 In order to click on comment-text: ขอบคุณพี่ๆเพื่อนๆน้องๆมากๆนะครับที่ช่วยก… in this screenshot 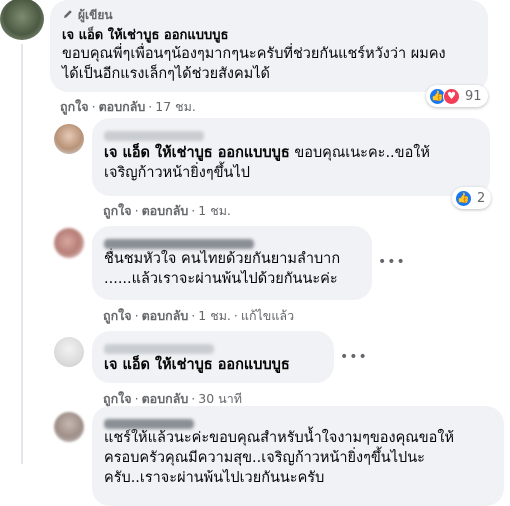, I will do `click(269, 64)`.